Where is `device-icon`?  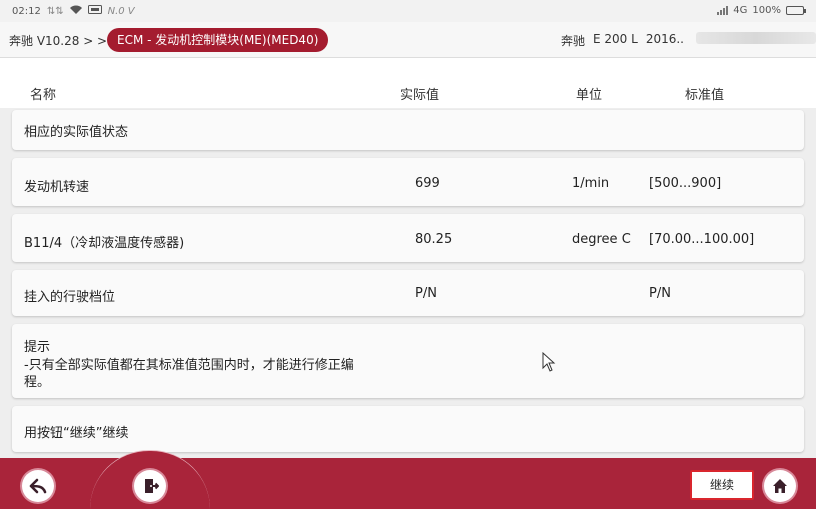 device-icon is located at coordinates (94, 11).